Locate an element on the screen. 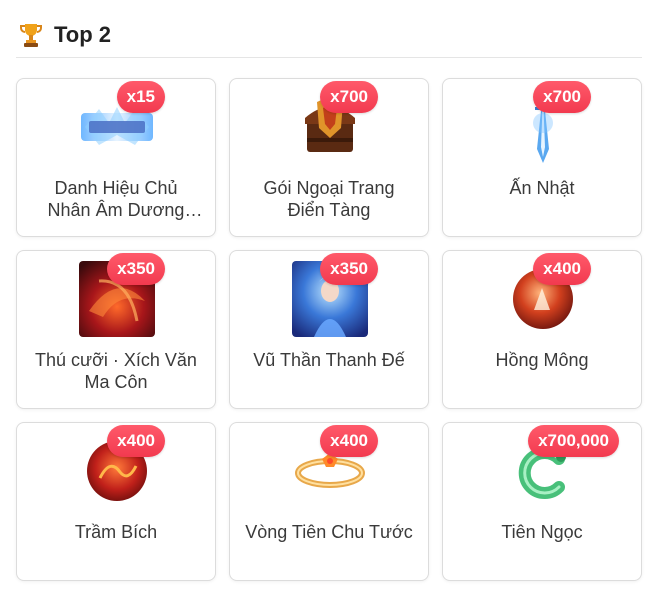 The height and width of the screenshot is (595, 655). reward-card: x350 Thú cưỡi · Xích Văn Ma Côn is located at coordinates (116, 329).